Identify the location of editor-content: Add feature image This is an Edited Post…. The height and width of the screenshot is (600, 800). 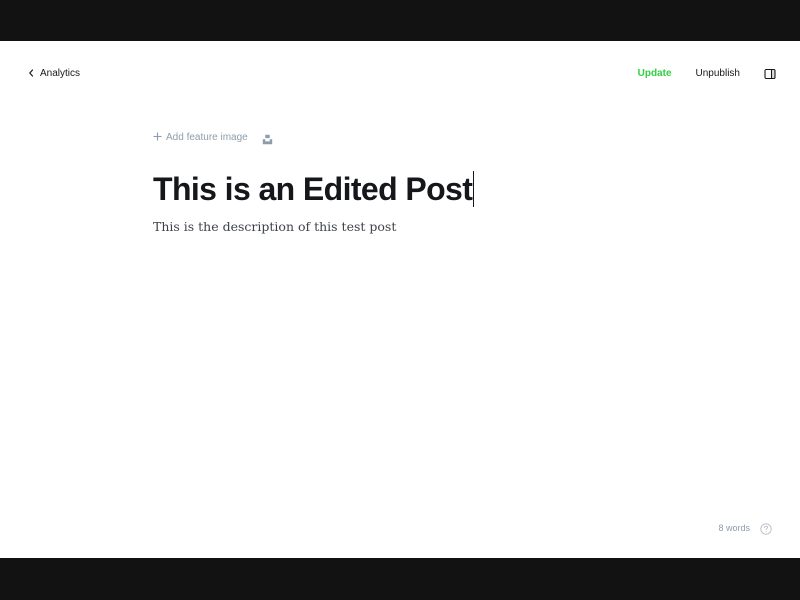
(403, 182).